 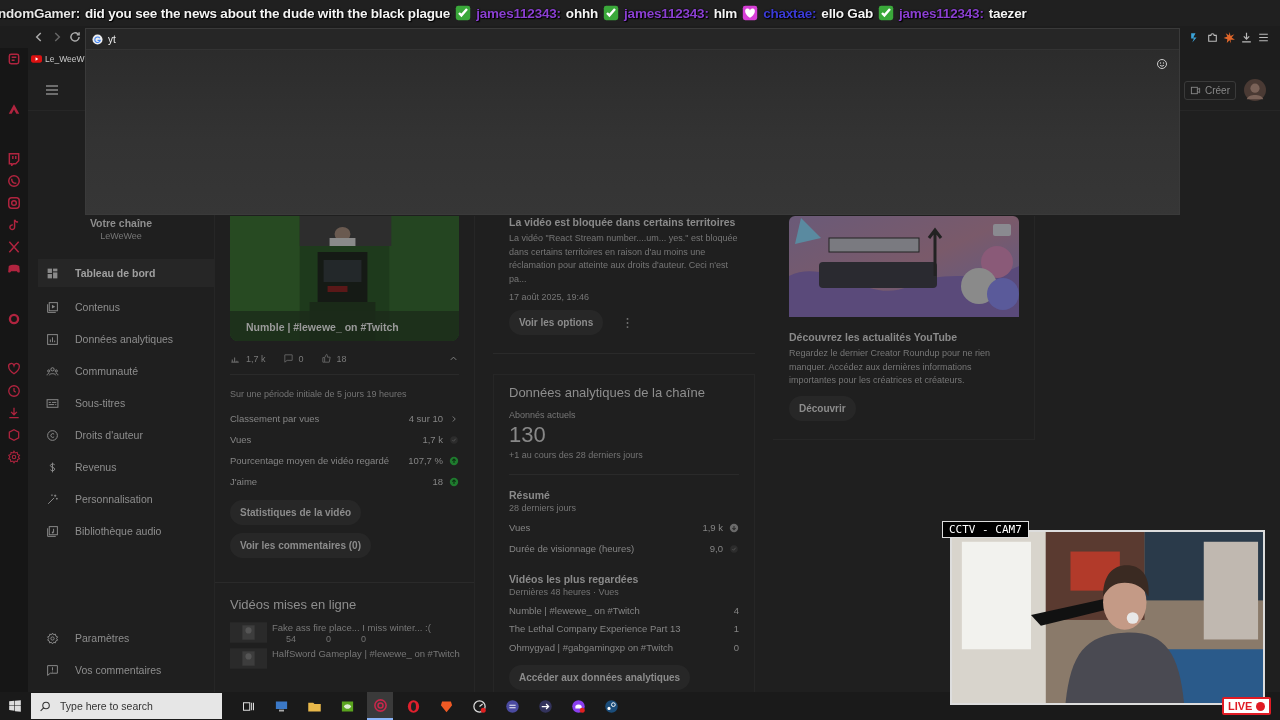 What do you see at coordinates (1255, 90) in the screenshot?
I see `avatar-icon` at bounding box center [1255, 90].